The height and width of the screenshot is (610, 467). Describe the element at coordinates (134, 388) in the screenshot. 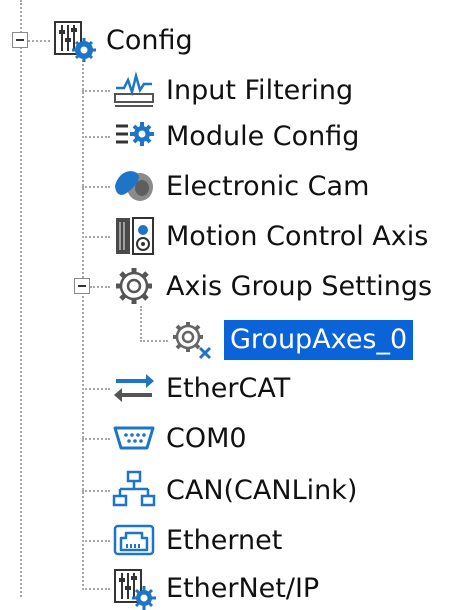

I see `ethercat-arrows-icon` at that location.